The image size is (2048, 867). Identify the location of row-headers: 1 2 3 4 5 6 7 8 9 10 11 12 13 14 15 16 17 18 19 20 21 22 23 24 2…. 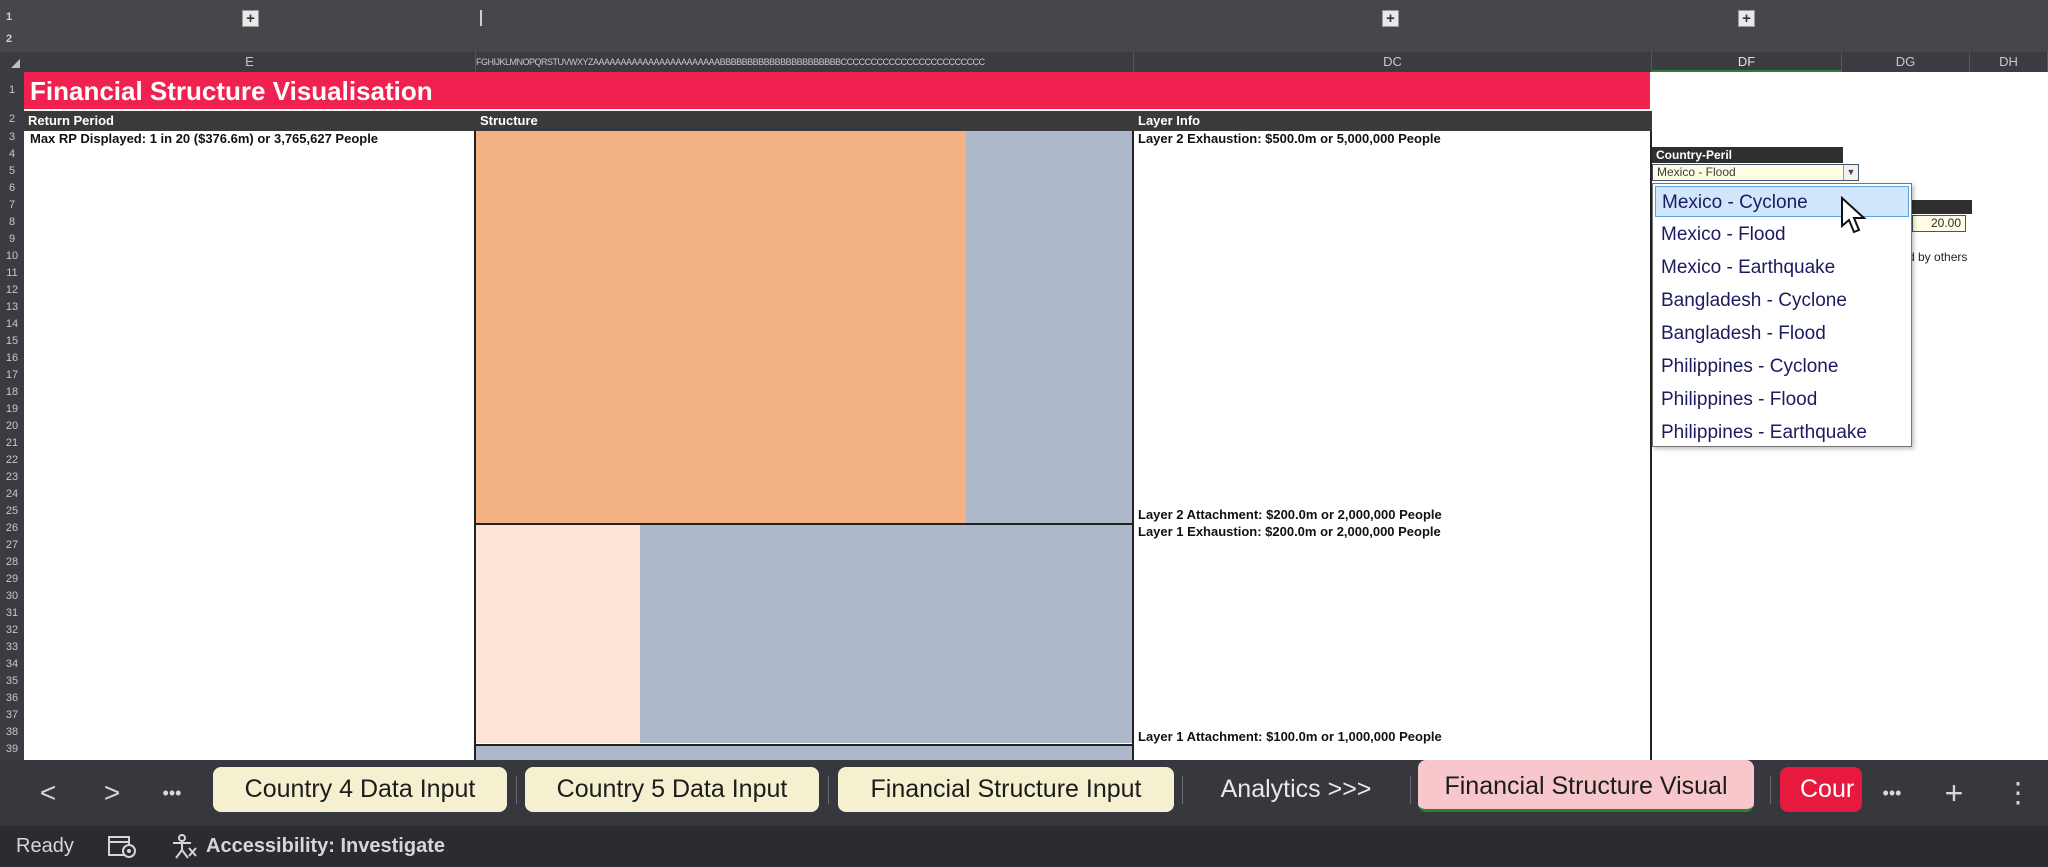
(12, 416).